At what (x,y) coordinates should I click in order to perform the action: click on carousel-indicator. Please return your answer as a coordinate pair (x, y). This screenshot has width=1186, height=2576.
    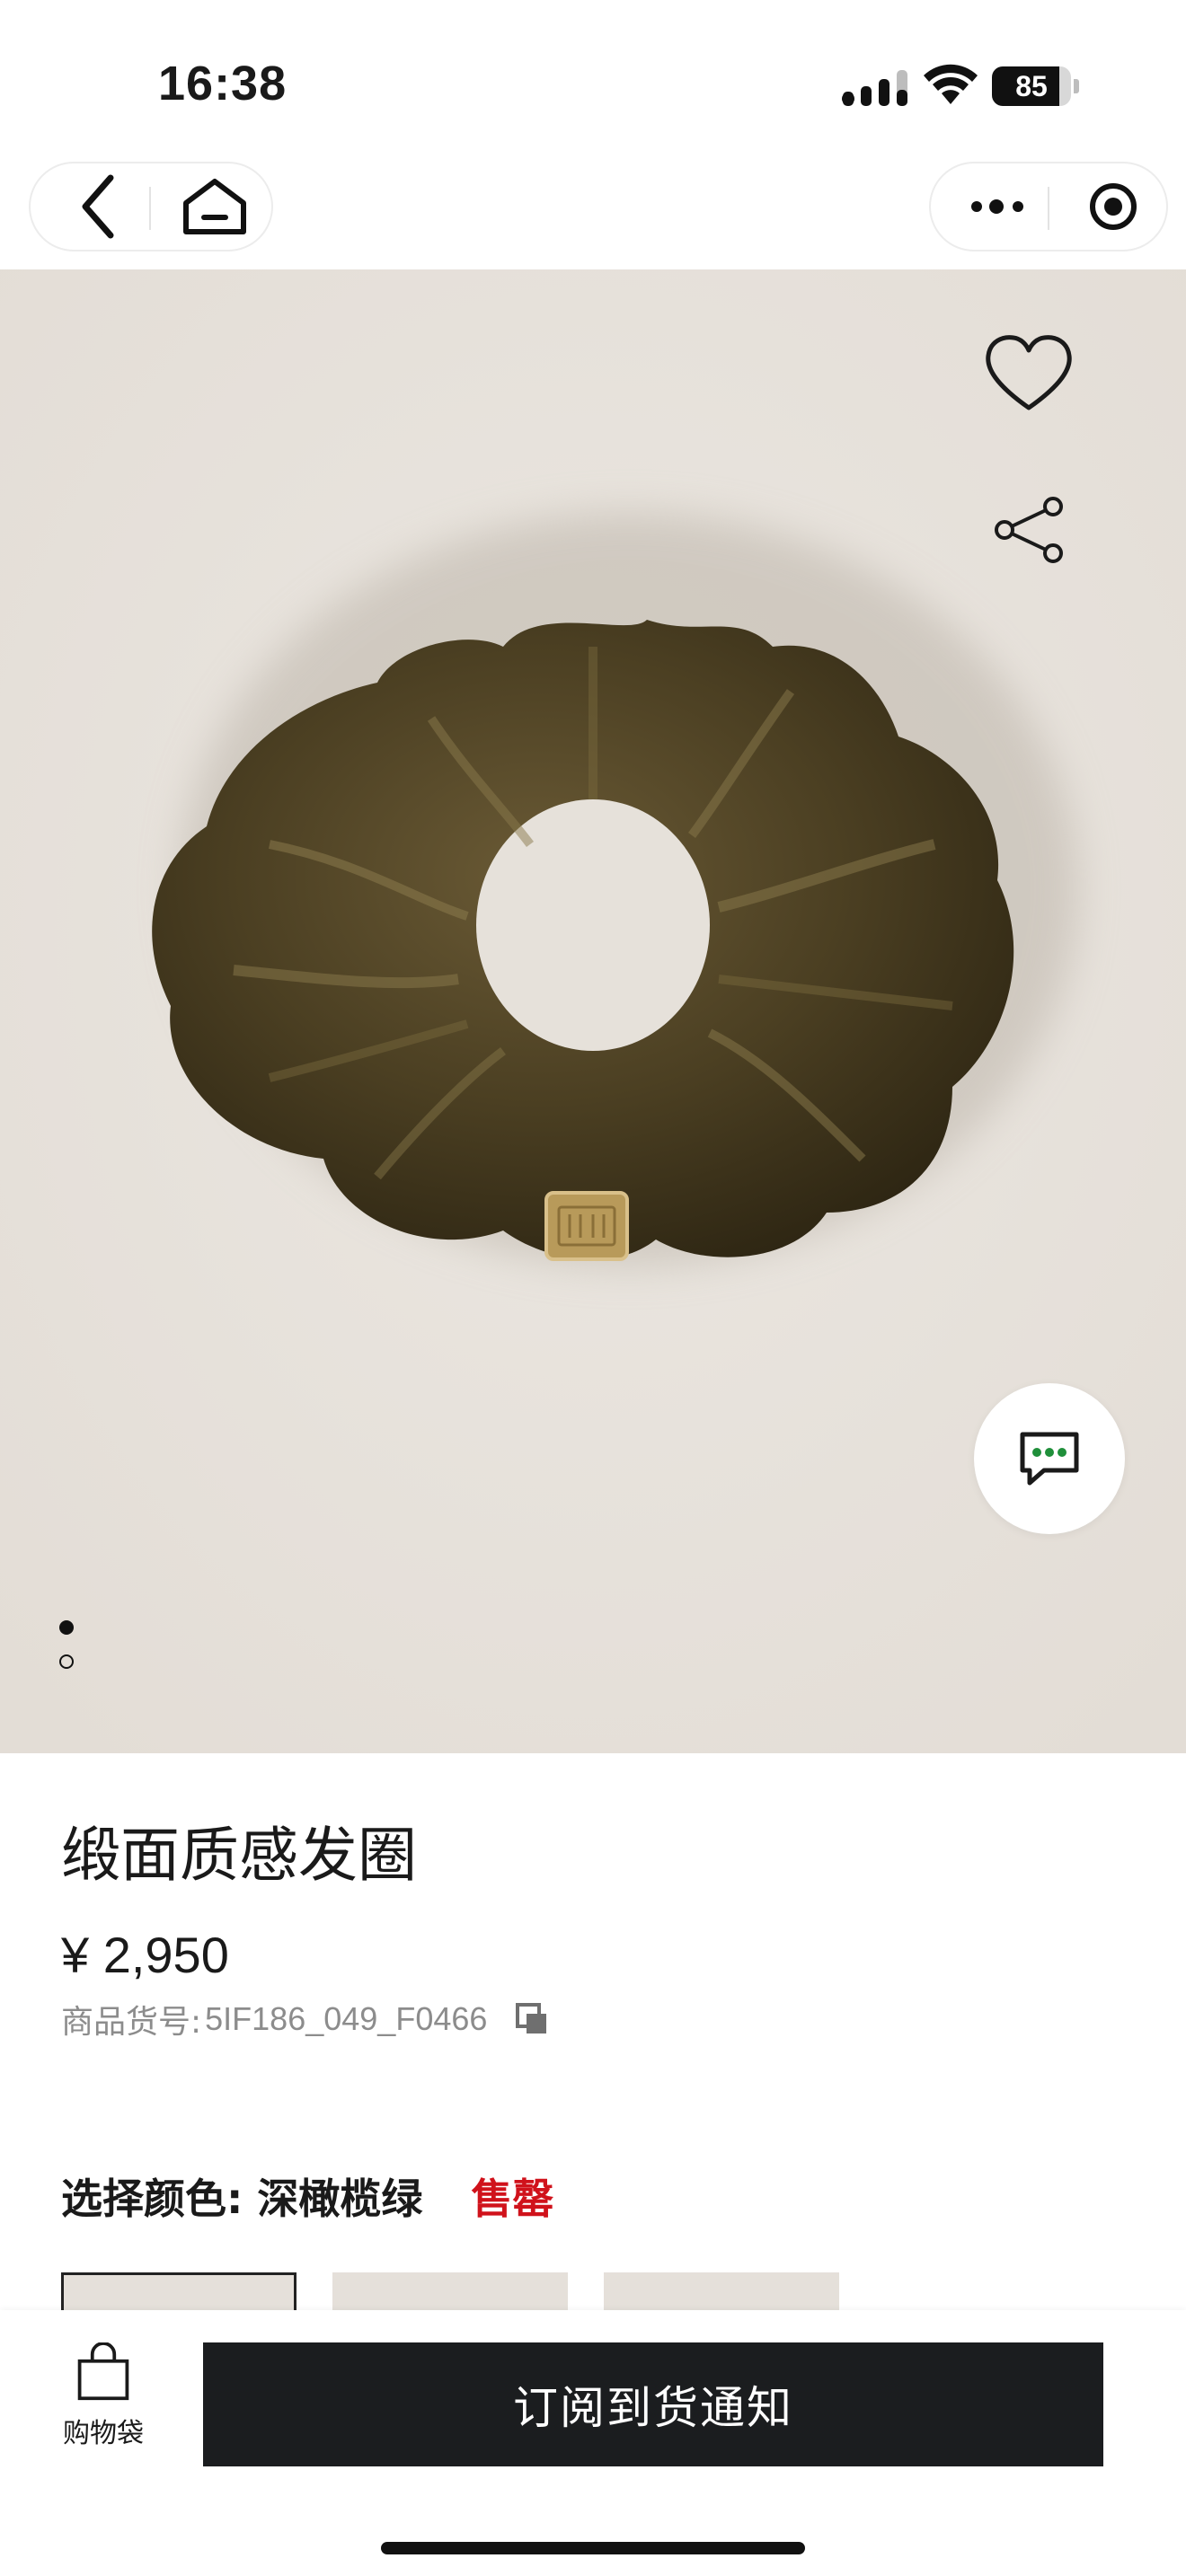
    Looking at the image, I should click on (66, 1654).